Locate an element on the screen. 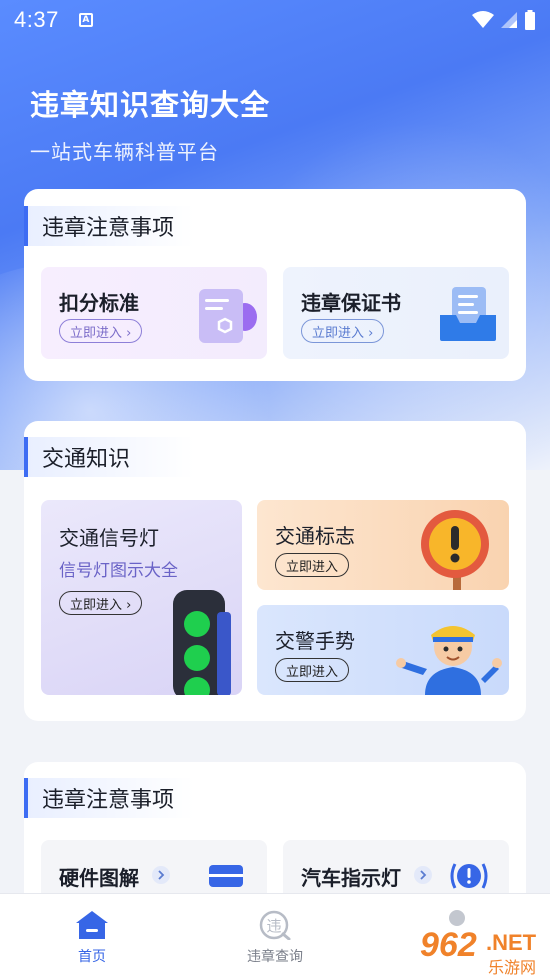  status-time: 4:37 is located at coordinates (36, 19).